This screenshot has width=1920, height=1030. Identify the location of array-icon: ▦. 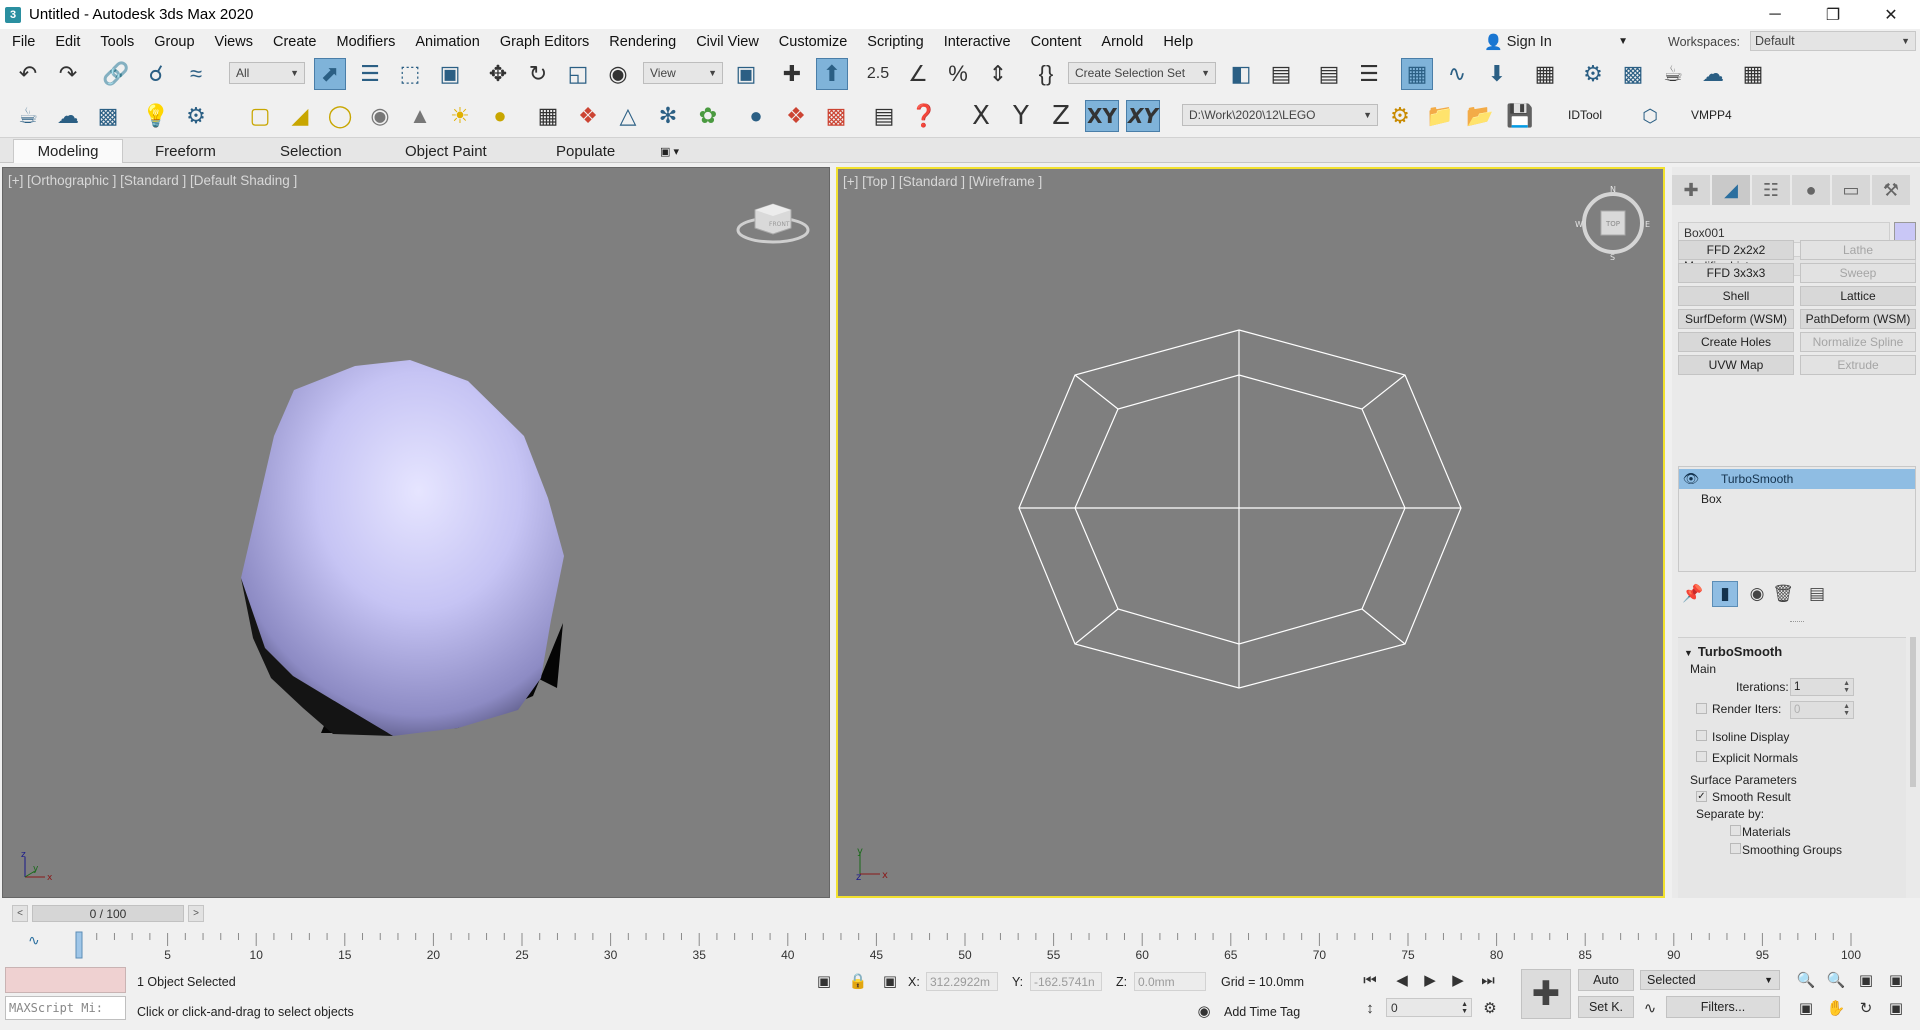
(548, 116).